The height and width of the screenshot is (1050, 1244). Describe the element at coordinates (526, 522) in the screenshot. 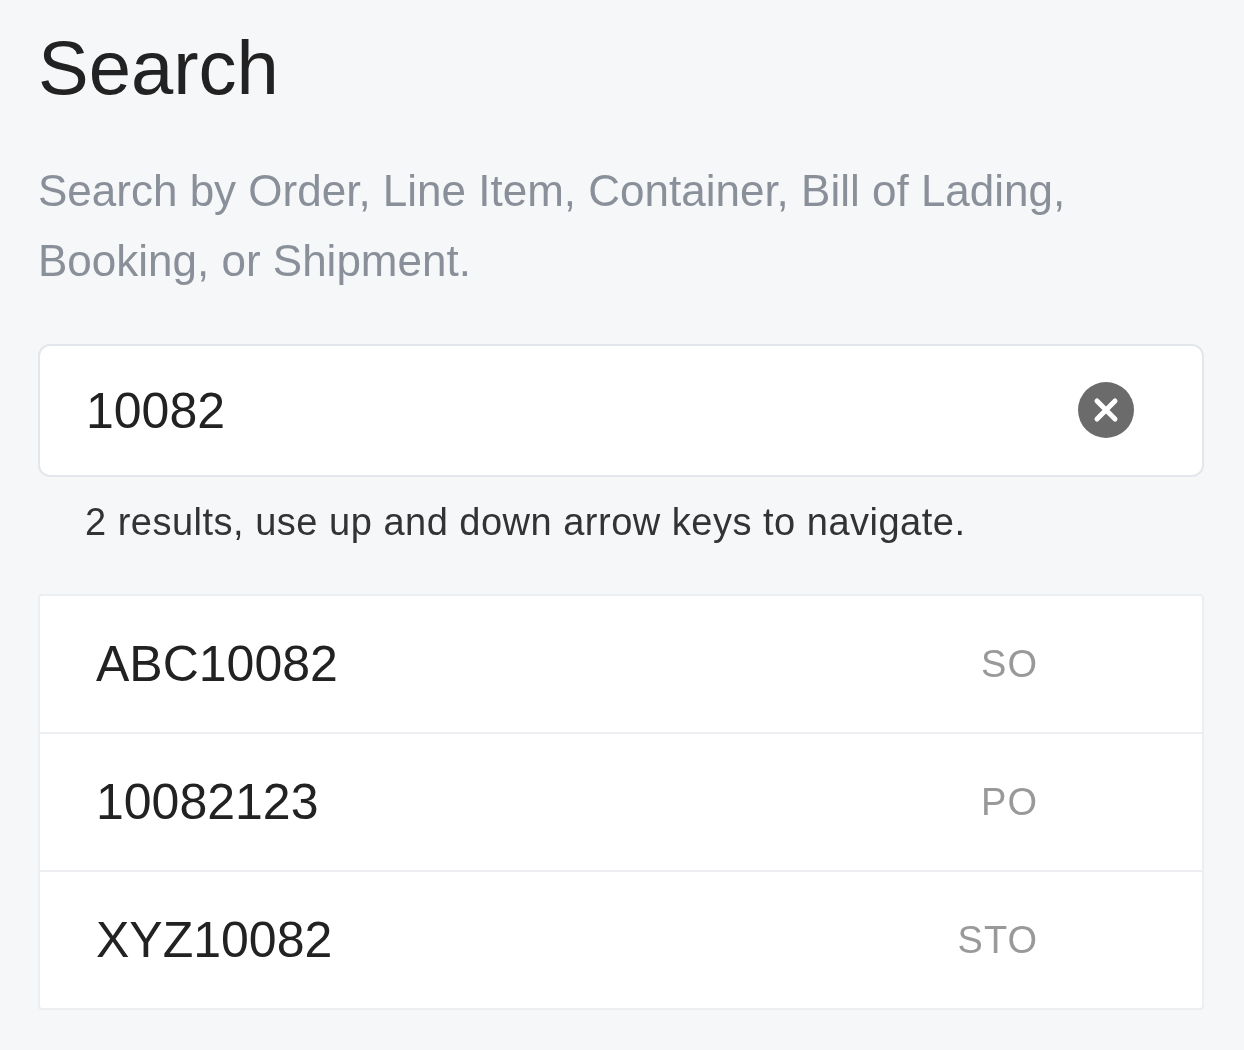

I see `results-hint: 2 results, use up and down arrow keys to navigate.` at that location.